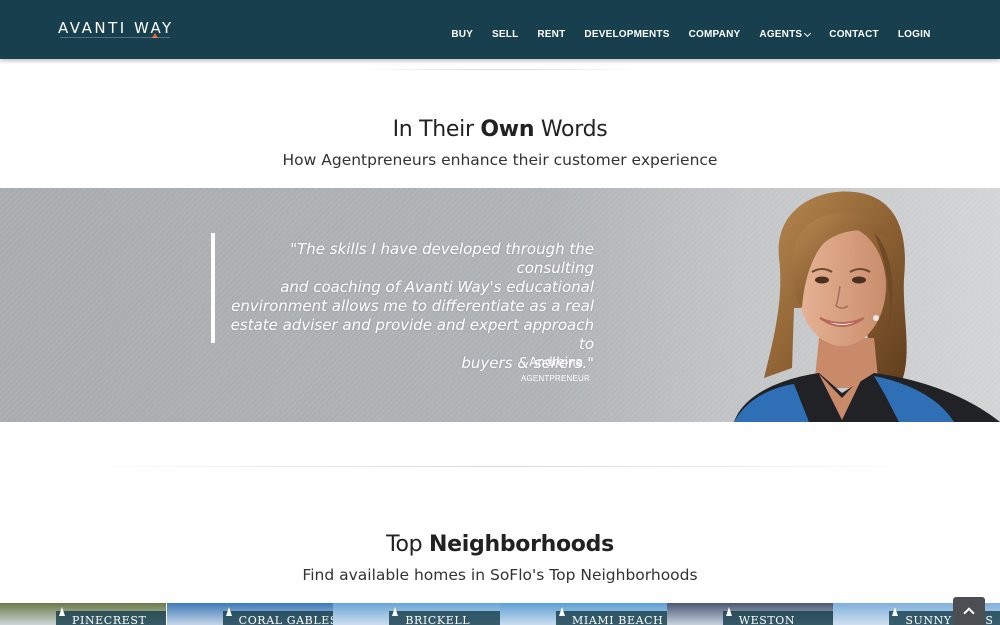  I want to click on neighborhoods-title: Top Neighborhoods, so click(500, 544).